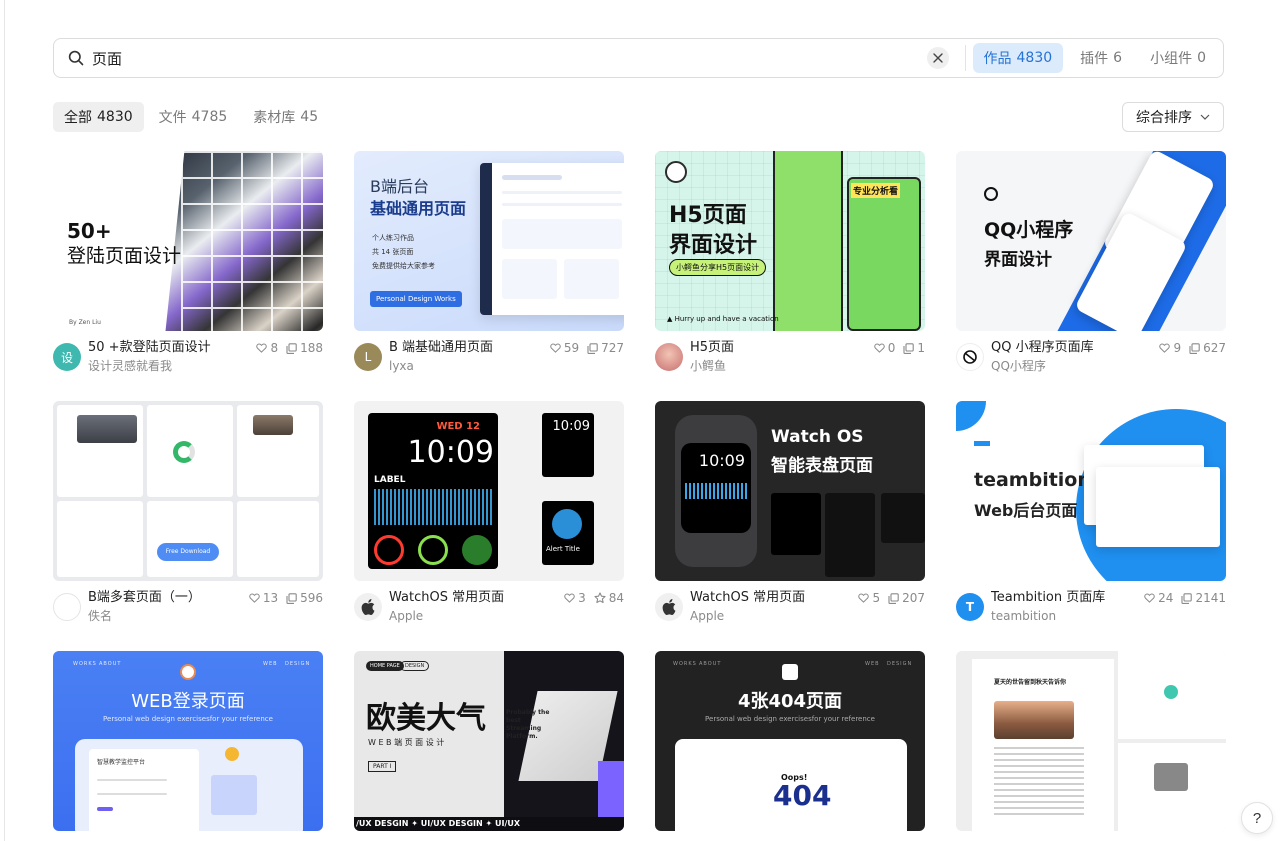 The width and height of the screenshot is (1280, 841). I want to click on help-button: ?, so click(1257, 818).